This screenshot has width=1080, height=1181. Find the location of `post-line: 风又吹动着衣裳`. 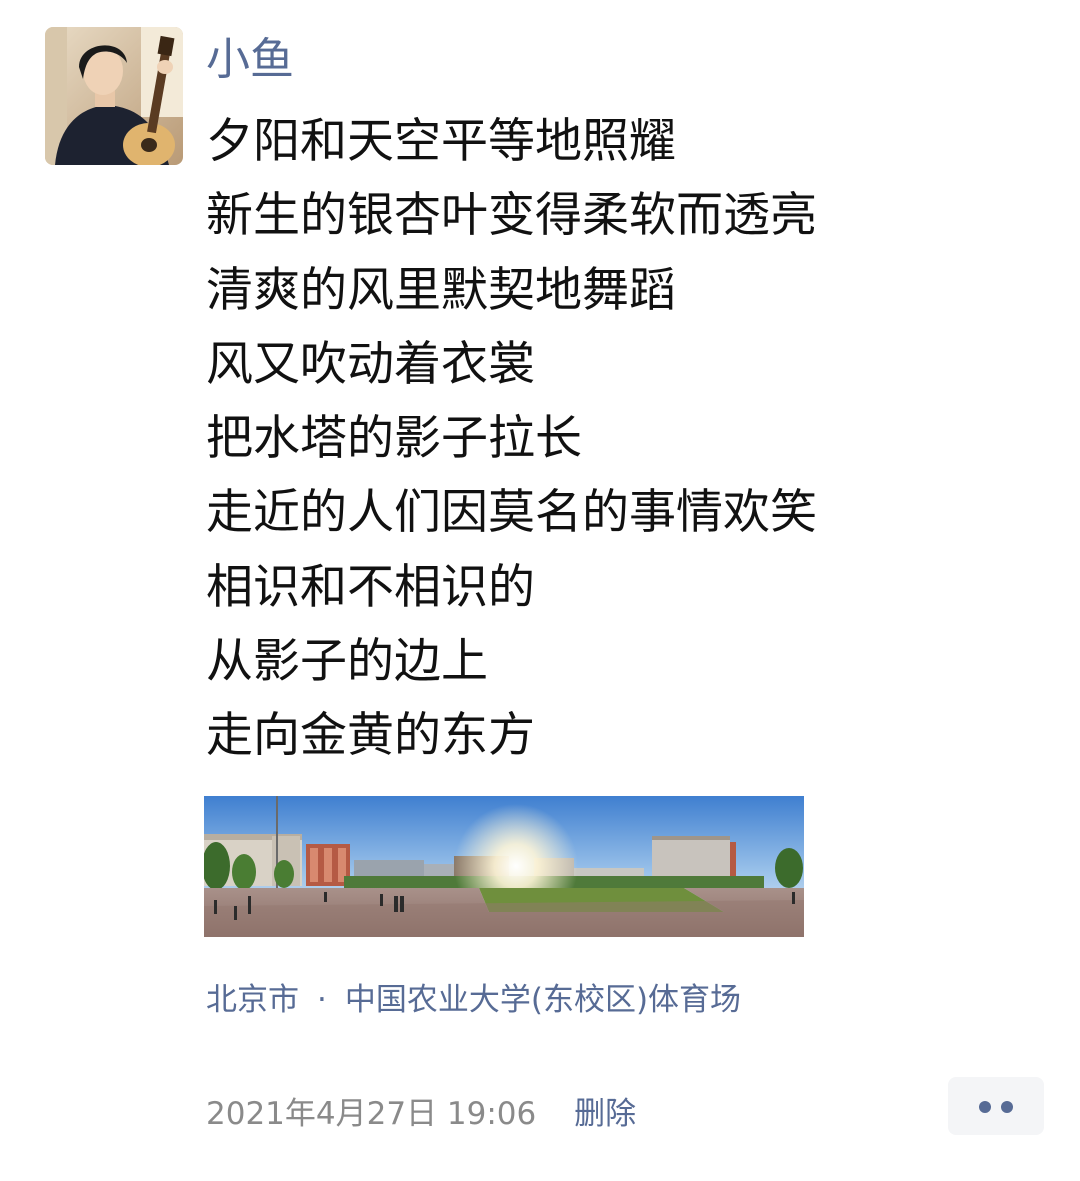

post-line: 风又吹动着衣裳 is located at coordinates (370, 364).